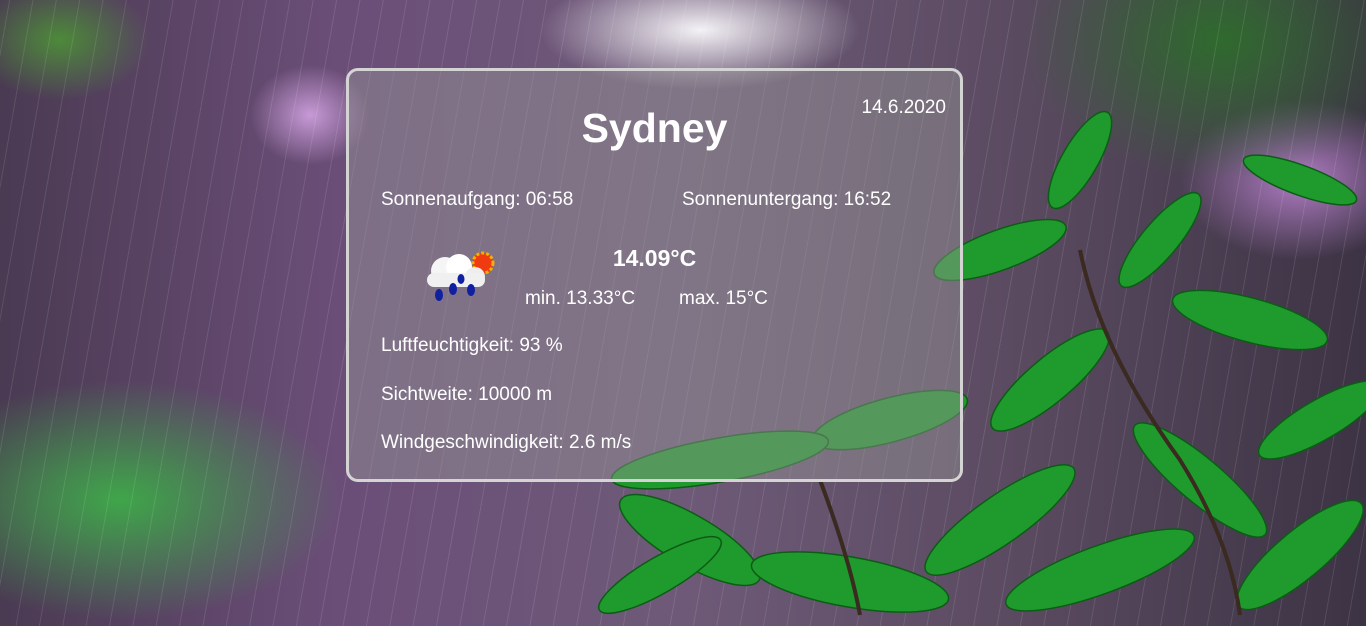 The width and height of the screenshot is (1366, 626). I want to click on wind-speed: Windgeschwindigkeit: 2.6 m/s, so click(506, 442).